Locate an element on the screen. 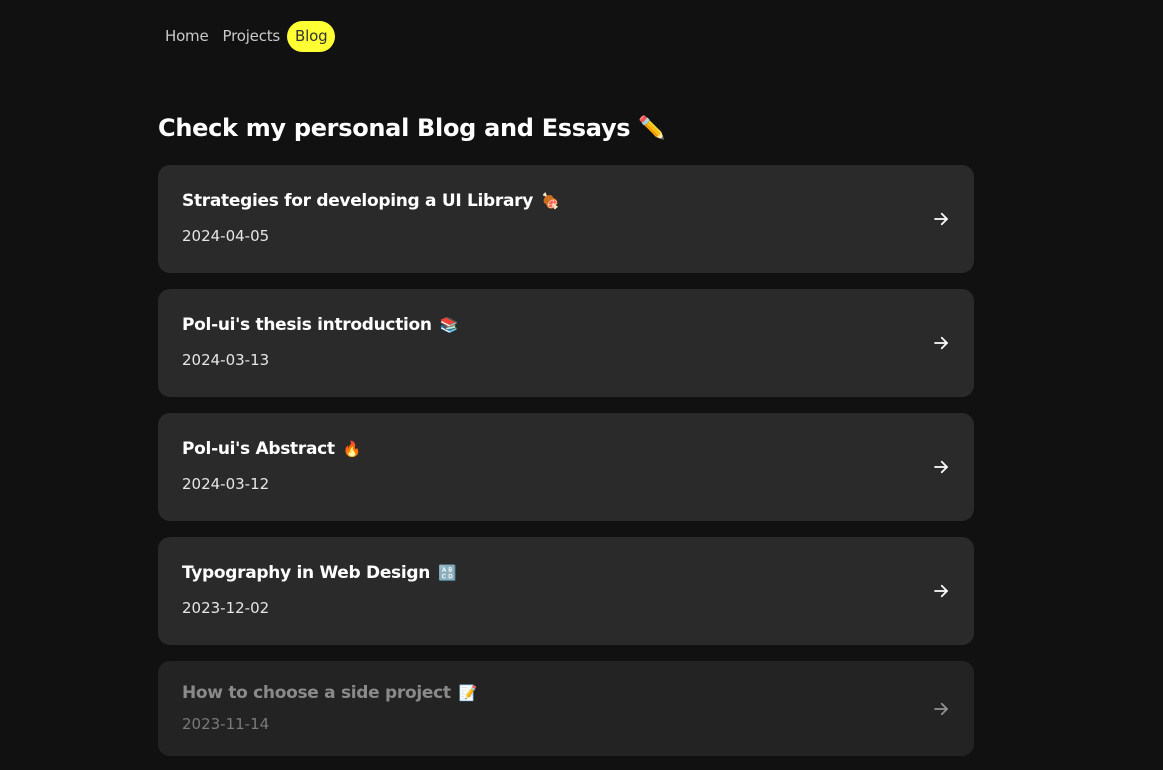  page-title: Check my personal Blog and Essays ✏️ is located at coordinates (412, 128).